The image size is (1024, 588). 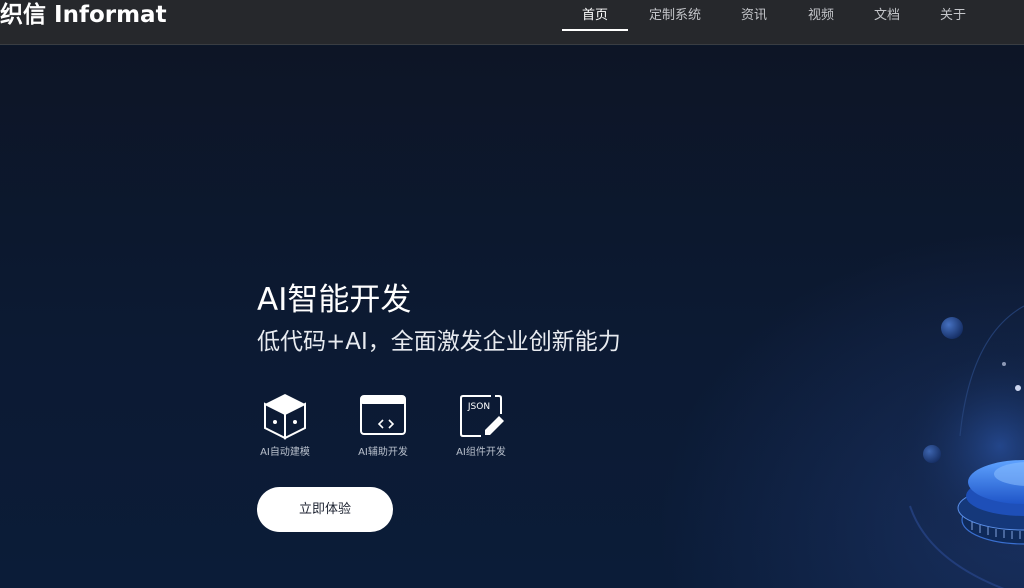 I want to click on feature-ai-assisted-dev: AI辅助开发, so click(x=383, y=425).